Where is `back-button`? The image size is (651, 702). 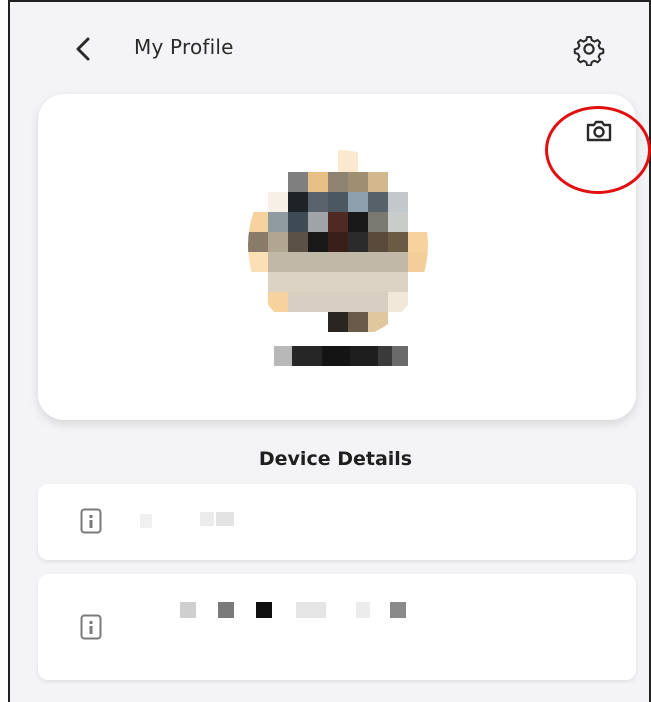
back-button is located at coordinates (85, 49).